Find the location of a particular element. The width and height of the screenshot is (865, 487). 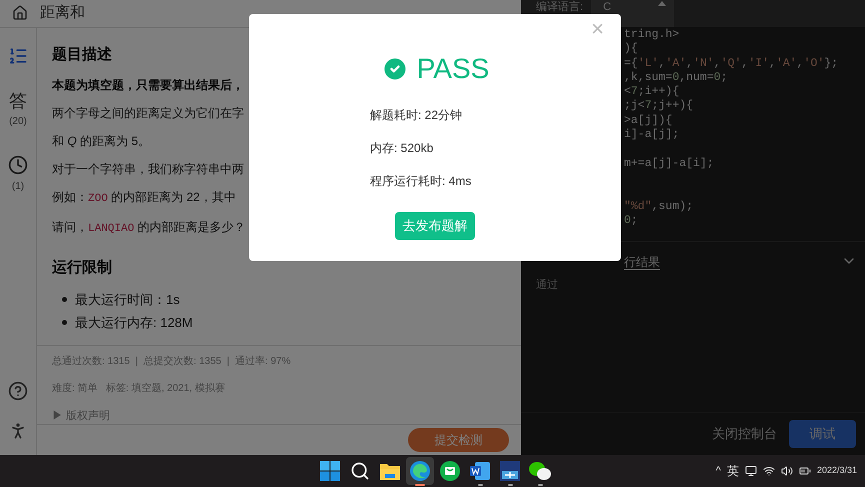

inline-code: ZOO is located at coordinates (98, 199).